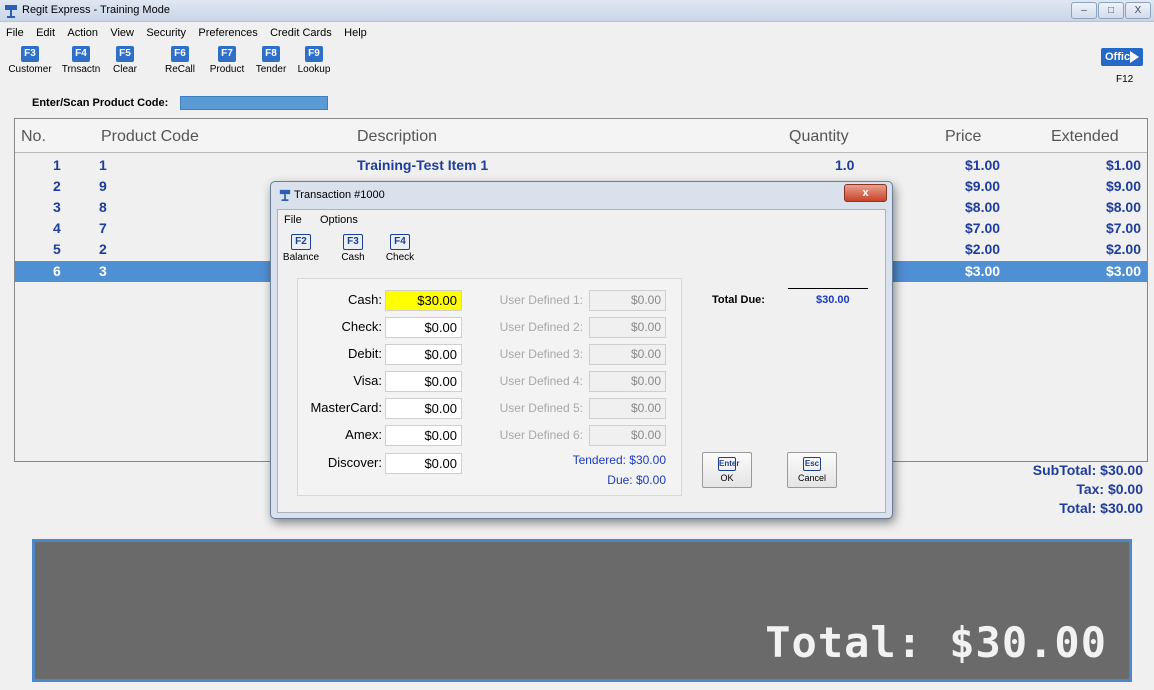 Image resolution: width=1154 pixels, height=690 pixels. Describe the element at coordinates (397, 136) in the screenshot. I see `col-description: Description` at that location.